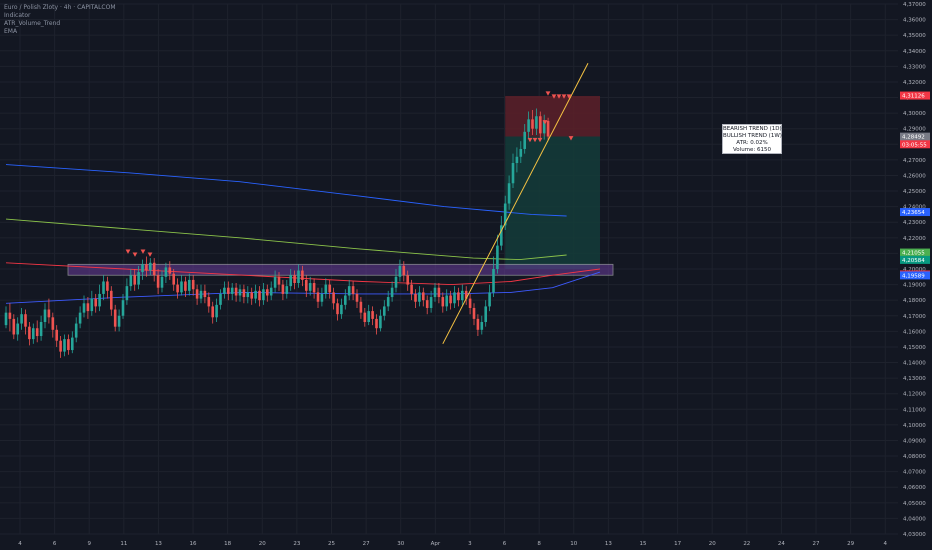  I want to click on price-tick-label: 4,16000, so click(914, 332).